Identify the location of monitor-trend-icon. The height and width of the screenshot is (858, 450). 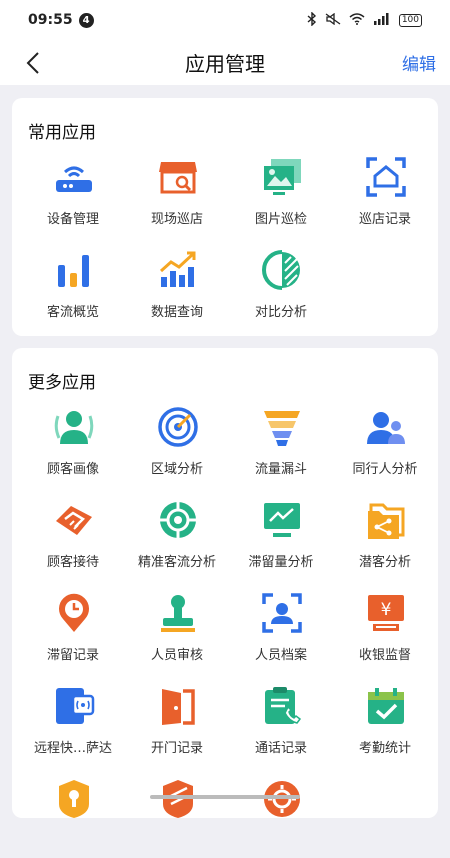
(282, 520).